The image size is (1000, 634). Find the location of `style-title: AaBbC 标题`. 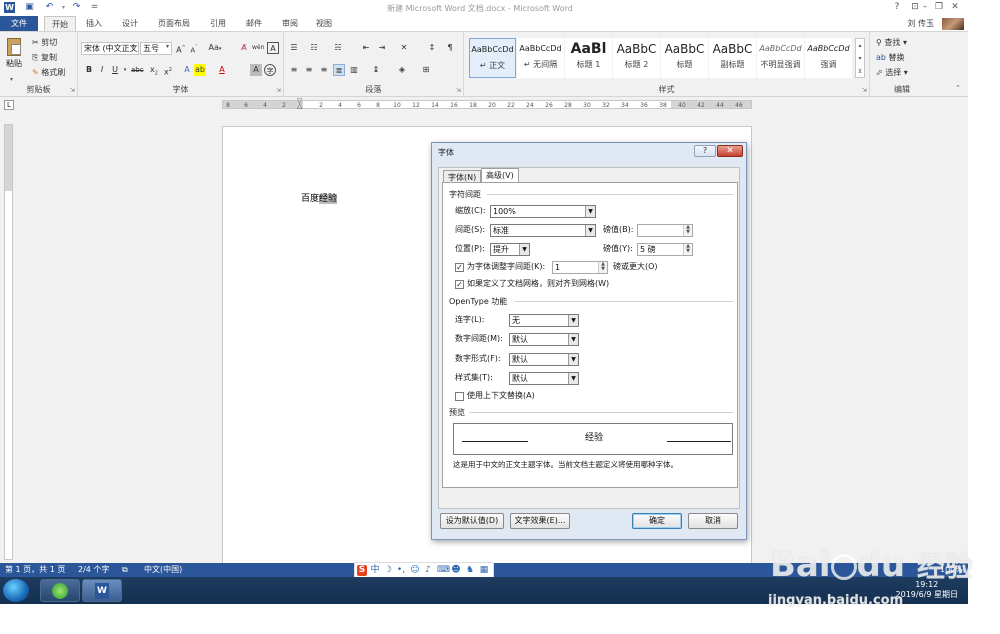

style-title: AaBbC 标题 is located at coordinates (684, 58).